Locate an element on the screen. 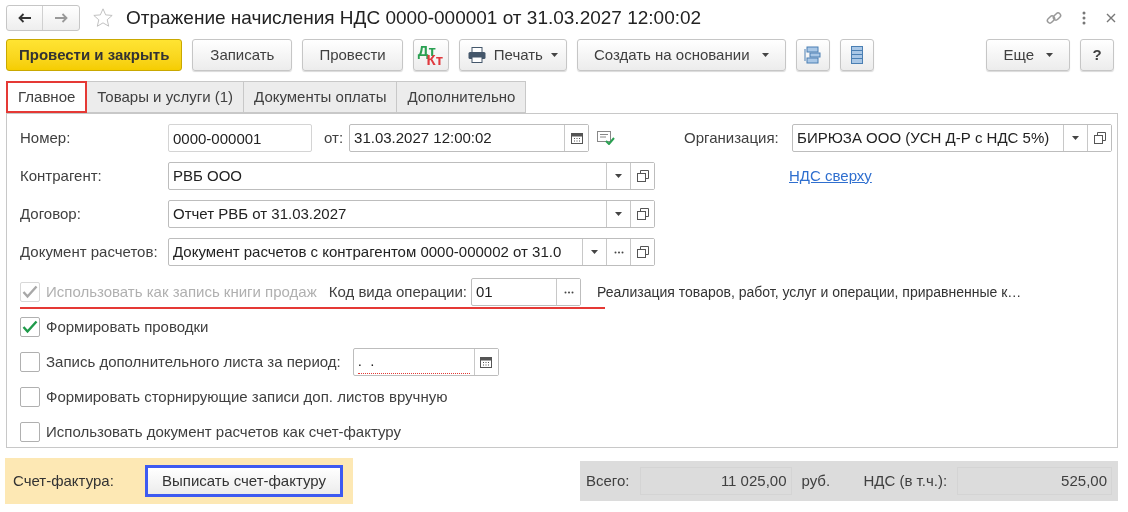 This screenshot has width=1128, height=512. post-and-close-button: Провести и закрыть is located at coordinates (94, 55).